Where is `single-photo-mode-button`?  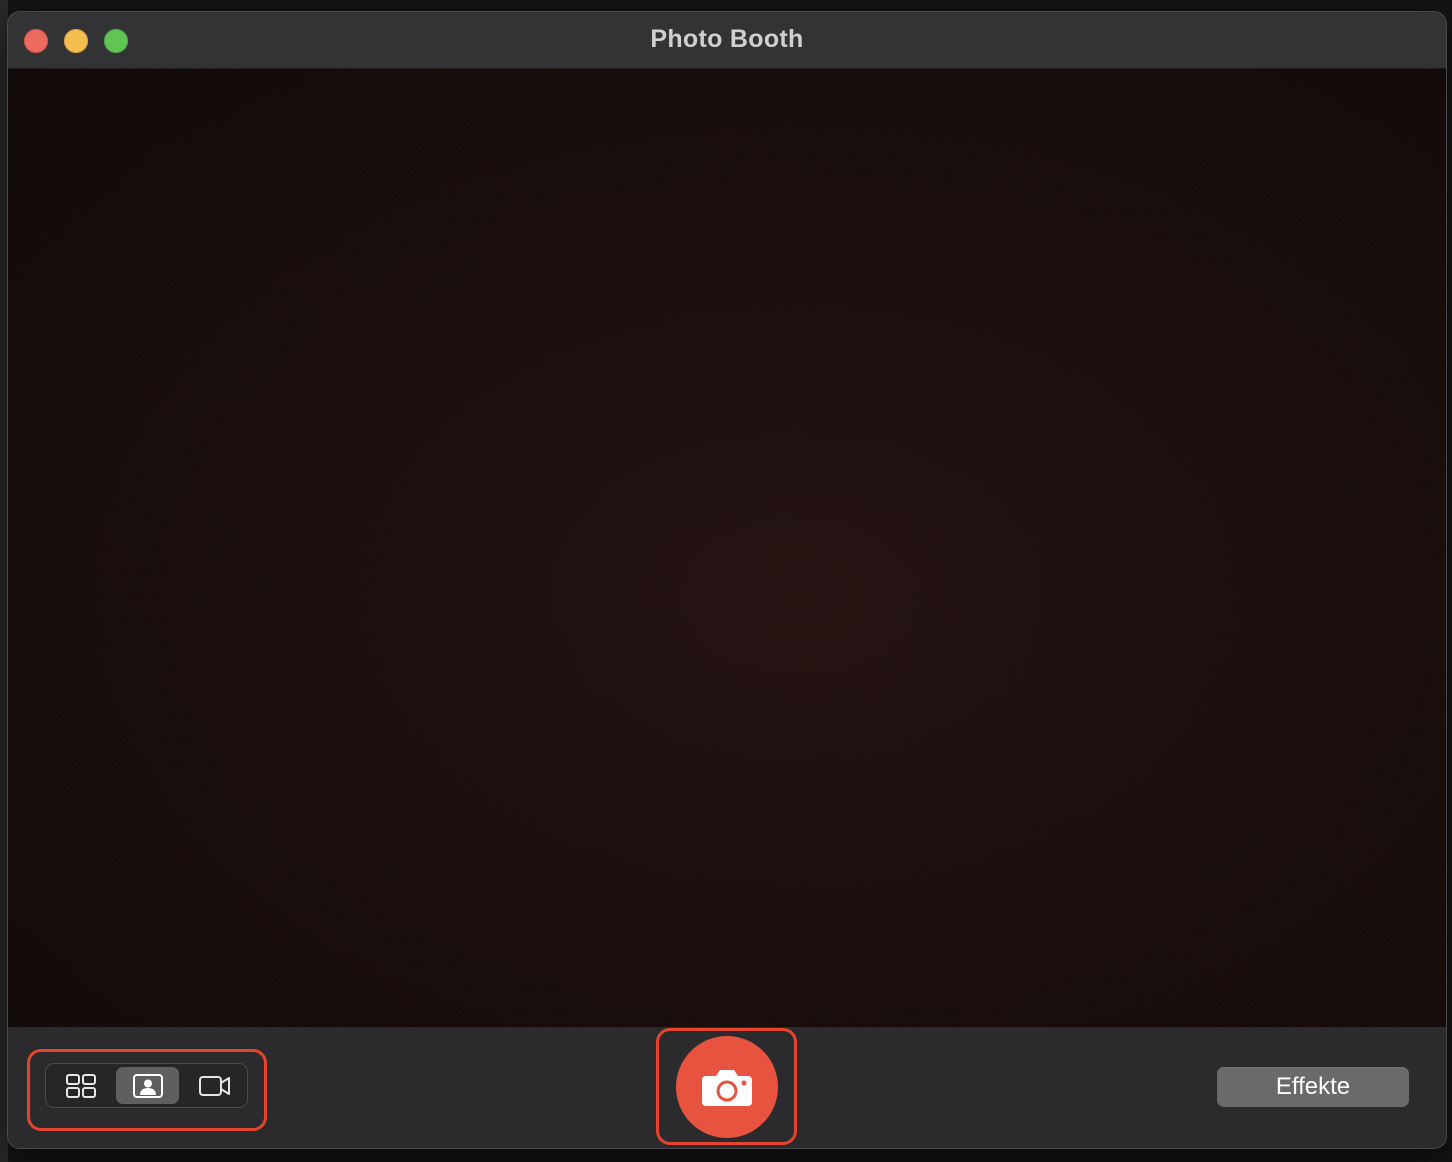
single-photo-mode-button is located at coordinates (147, 1085).